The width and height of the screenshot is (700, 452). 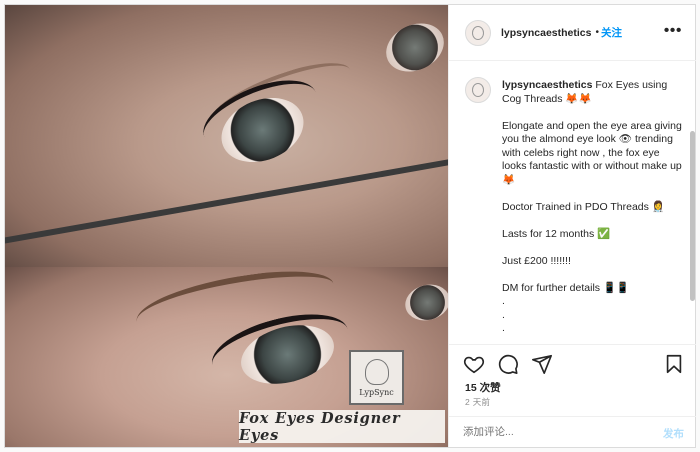 What do you see at coordinates (376, 371) in the screenshot?
I see `logo-face-icon` at bounding box center [376, 371].